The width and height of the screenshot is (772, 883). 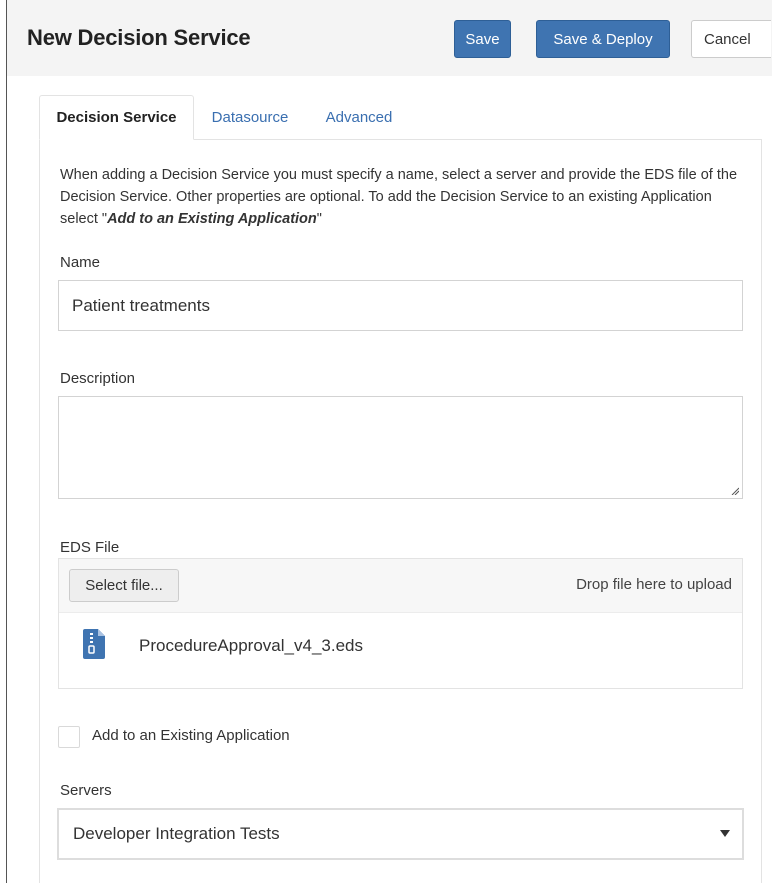 I want to click on page-title: New Decision Service, so click(x=139, y=37).